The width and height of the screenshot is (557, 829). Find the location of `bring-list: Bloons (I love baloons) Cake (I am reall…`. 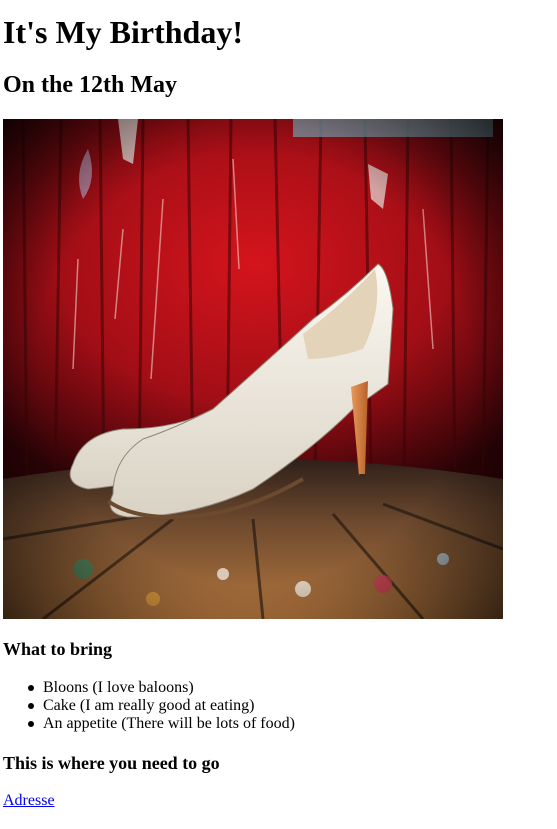

bring-list: Bloons (I love baloons) Cake (I am reall… is located at coordinates (149, 706).